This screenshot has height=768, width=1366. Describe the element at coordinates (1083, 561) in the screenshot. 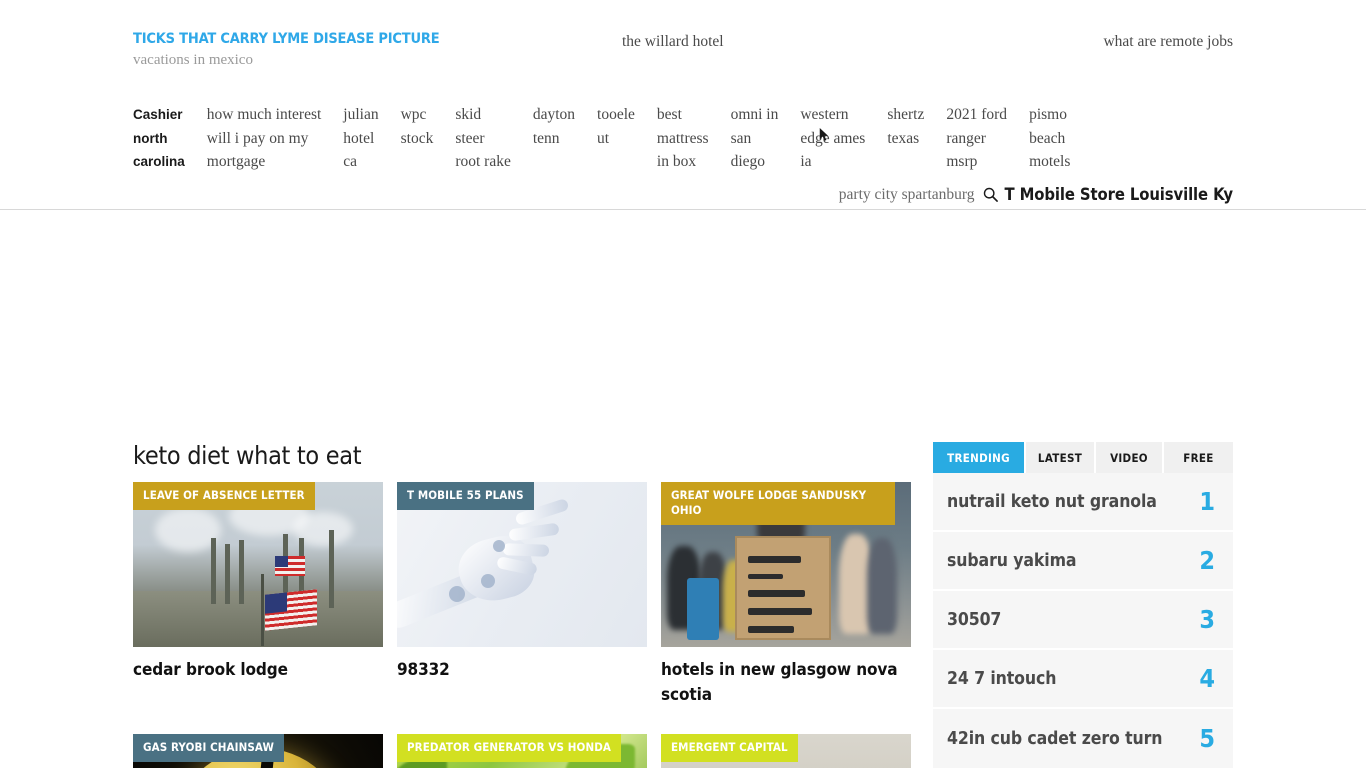

I see `list-item: subaru yakima 2` at that location.